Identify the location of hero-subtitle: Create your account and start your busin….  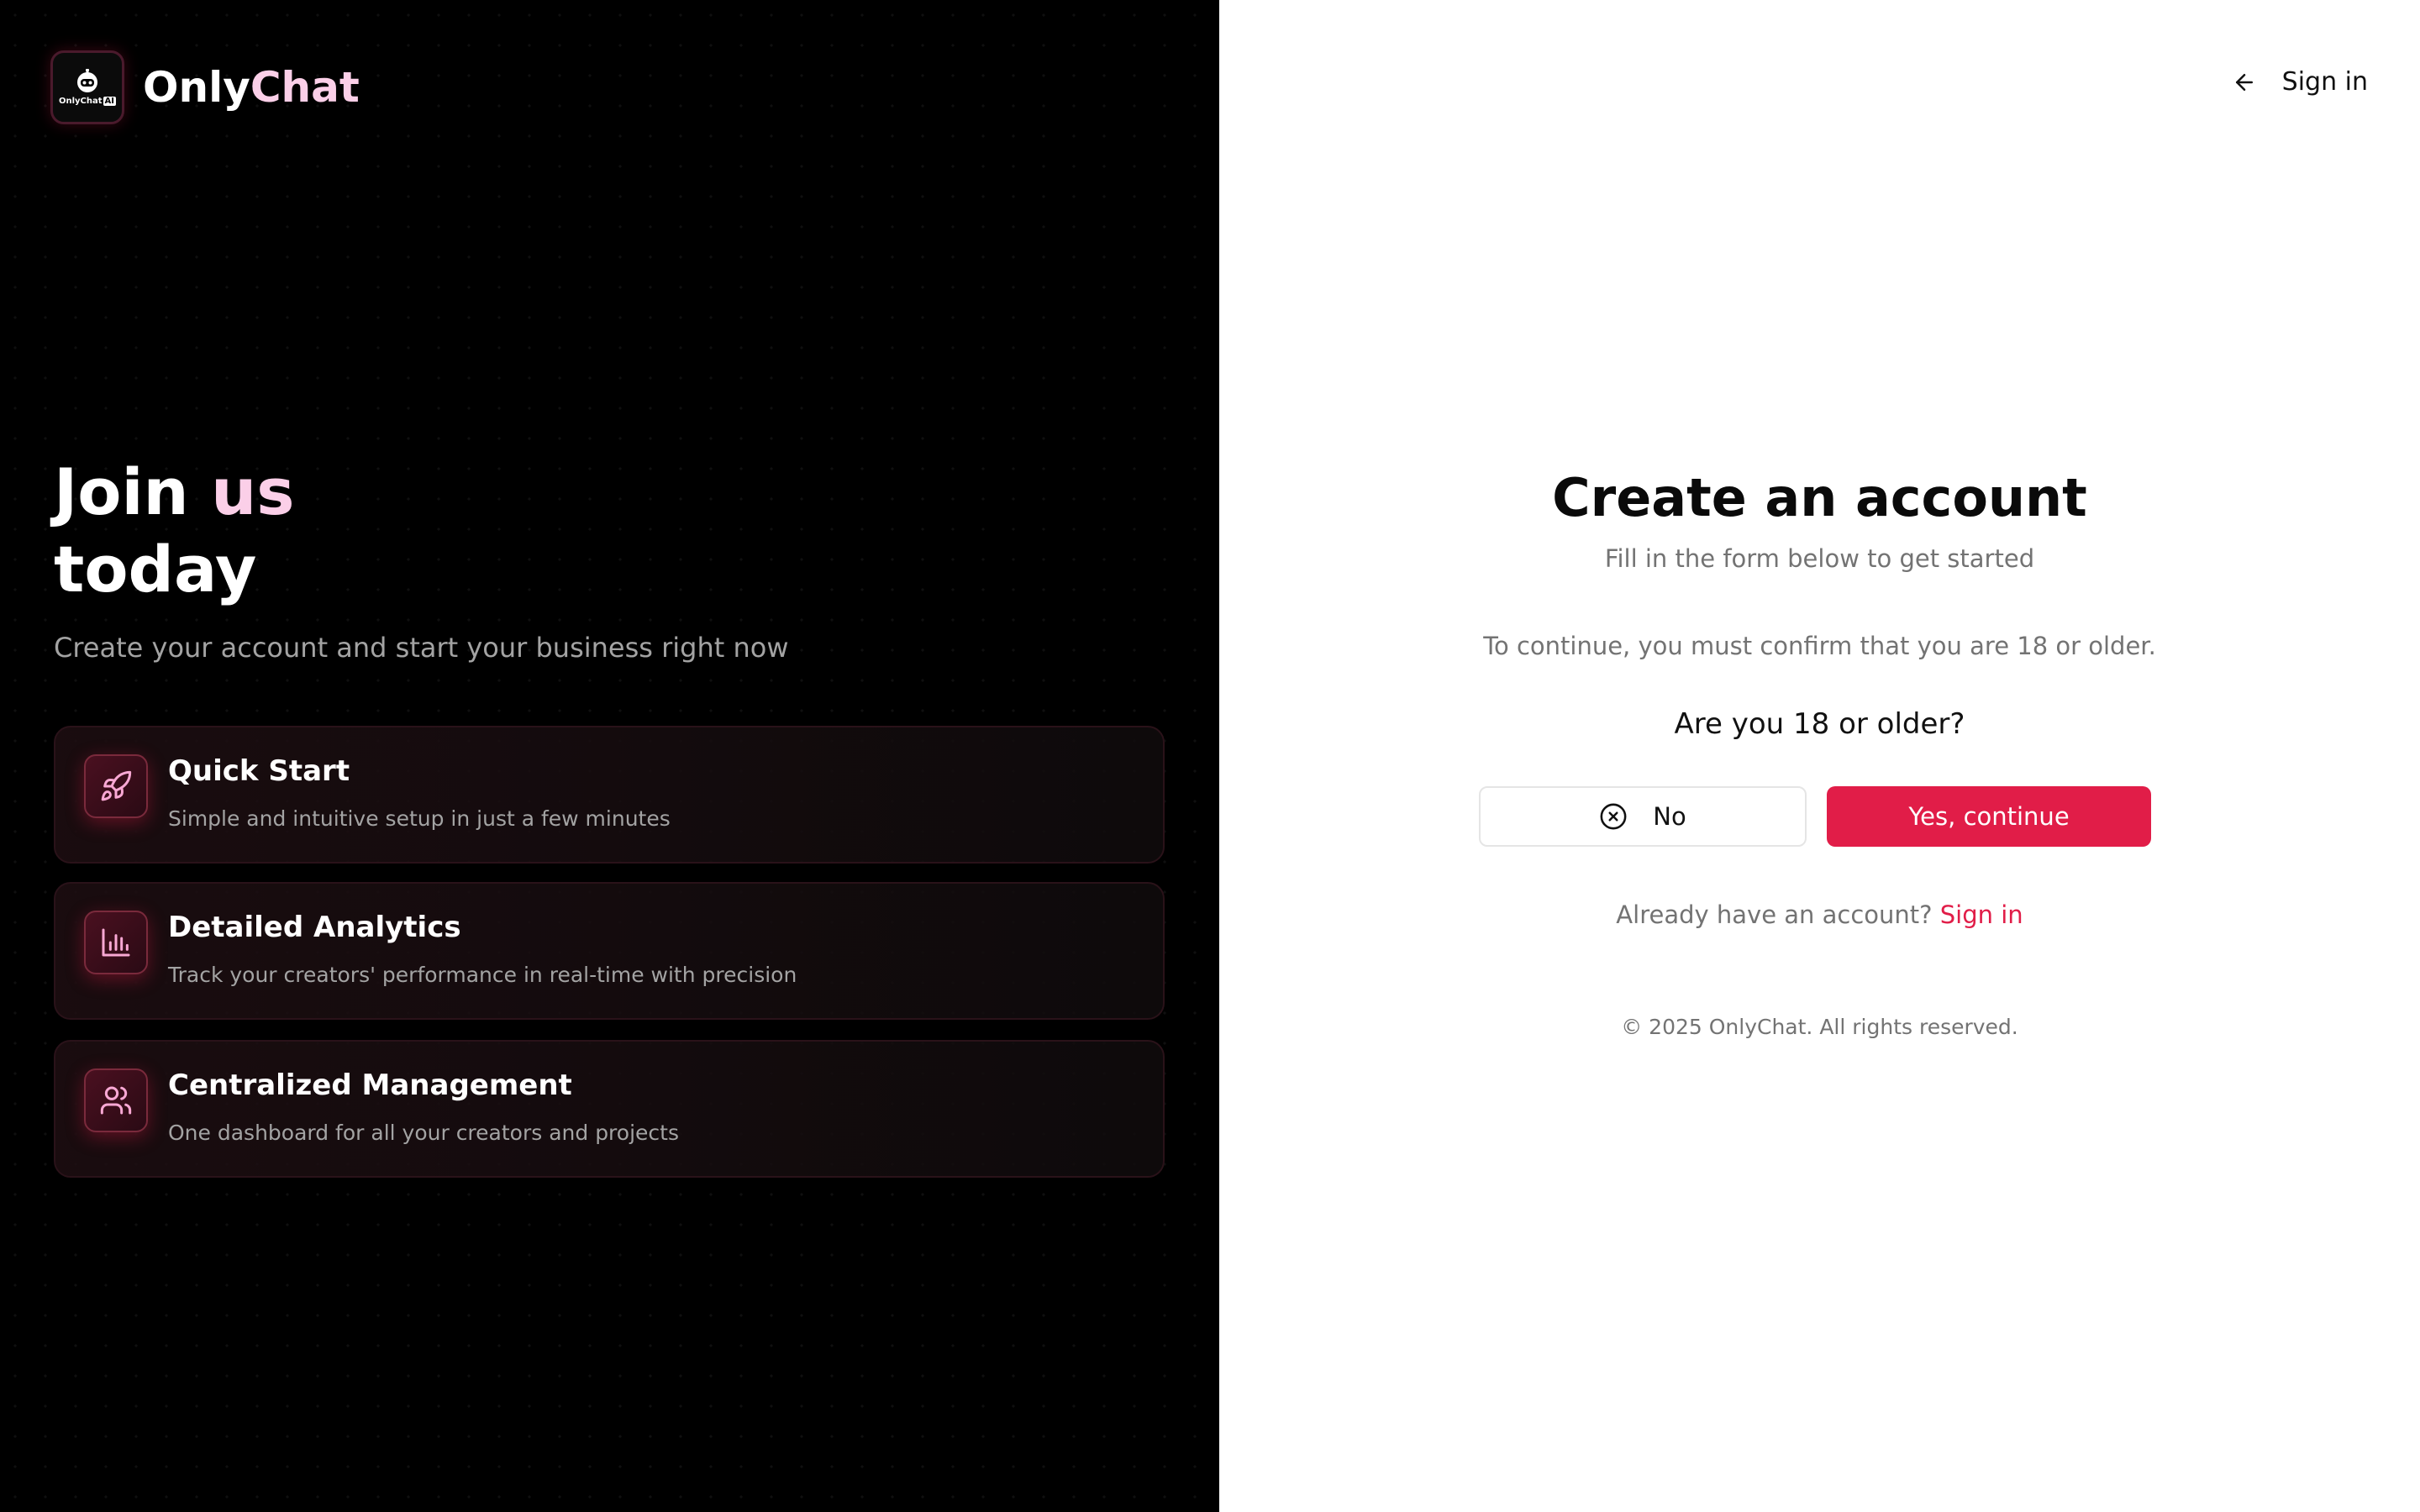
(421, 648).